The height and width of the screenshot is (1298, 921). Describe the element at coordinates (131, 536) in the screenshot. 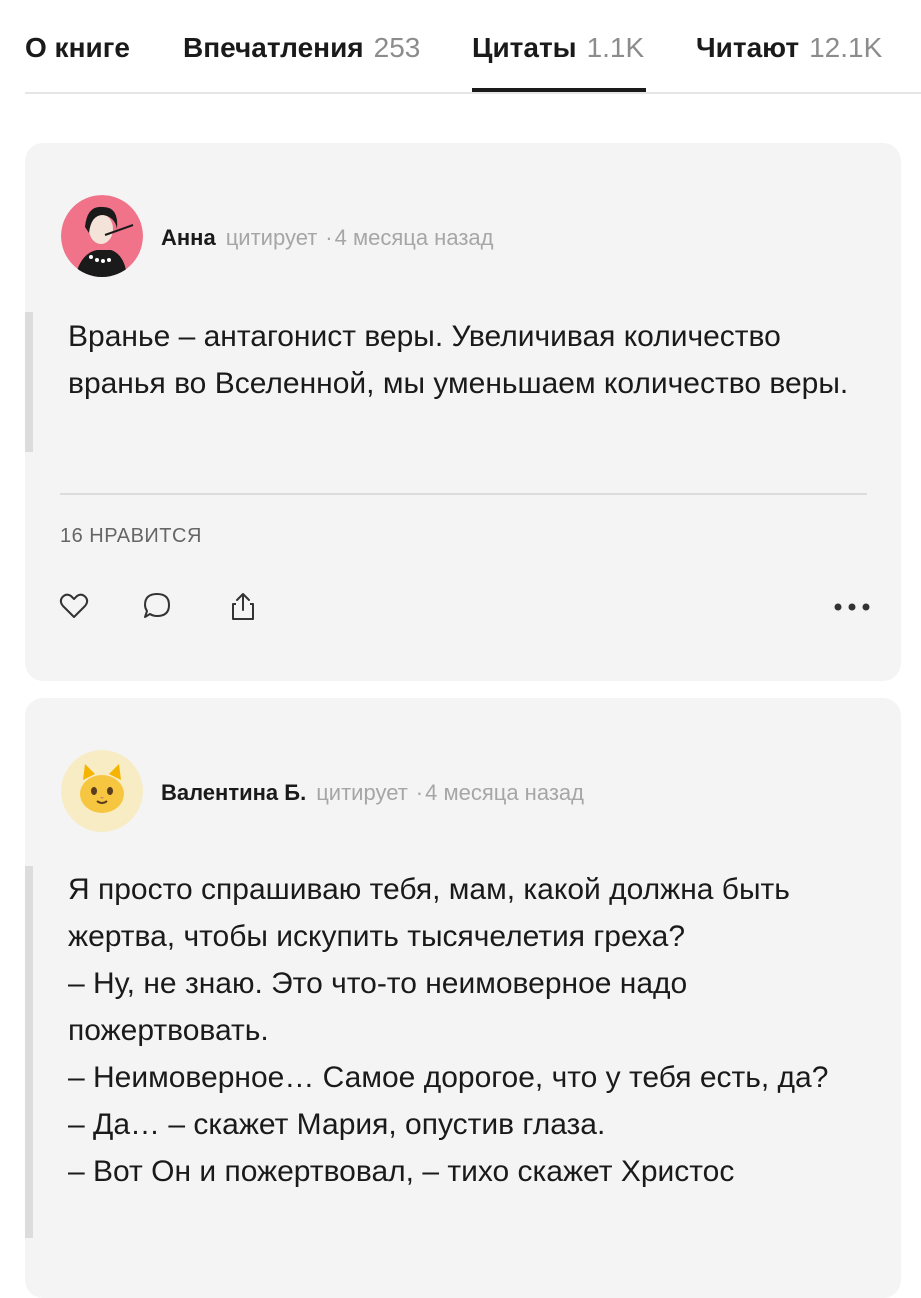

I see `likes-count: 16 НРАВИТСЯ` at that location.